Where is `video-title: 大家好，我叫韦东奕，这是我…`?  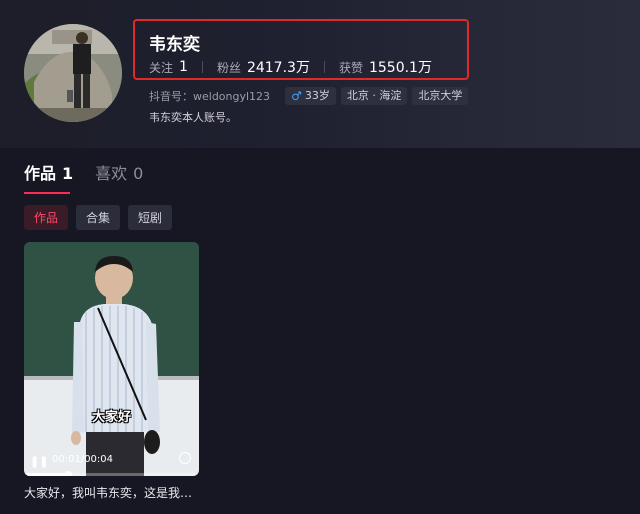
video-title: 大家好，我叫韦东奕，这是我… is located at coordinates (113, 492).